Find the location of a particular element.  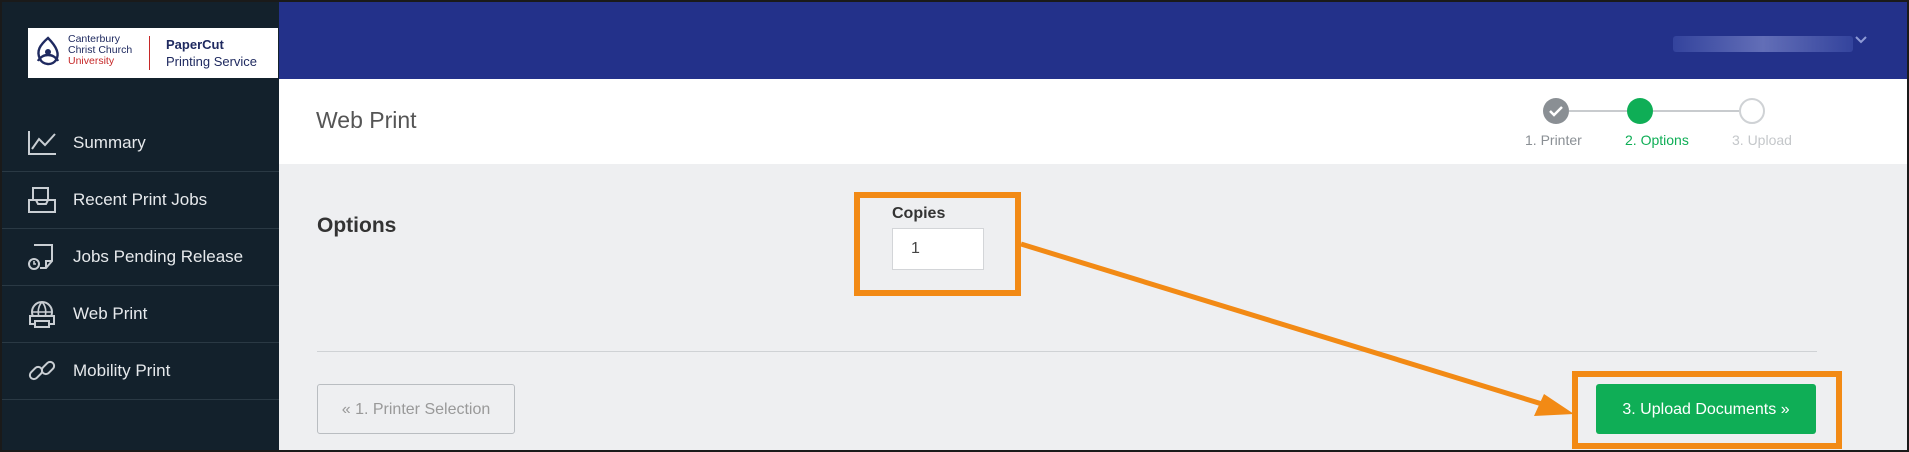

link-chain-icon is located at coordinates (42, 370).